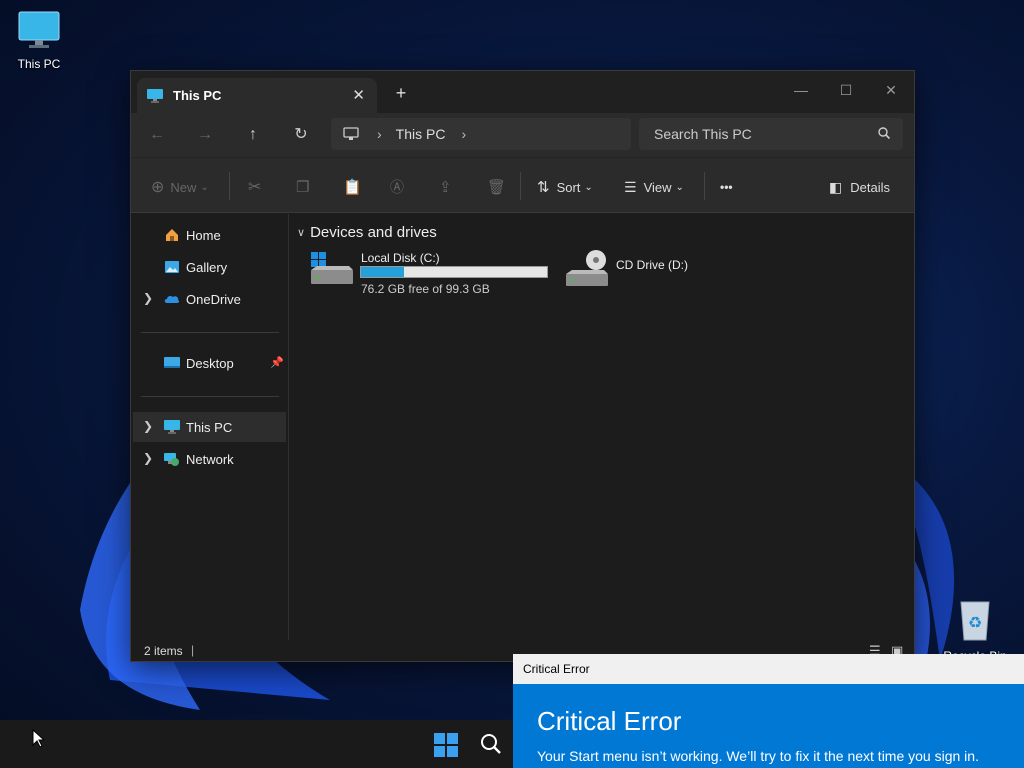  Describe the element at coordinates (522, 92) in the screenshot. I see `title-bar: This PC ✕ + — ☐ ✕` at that location.